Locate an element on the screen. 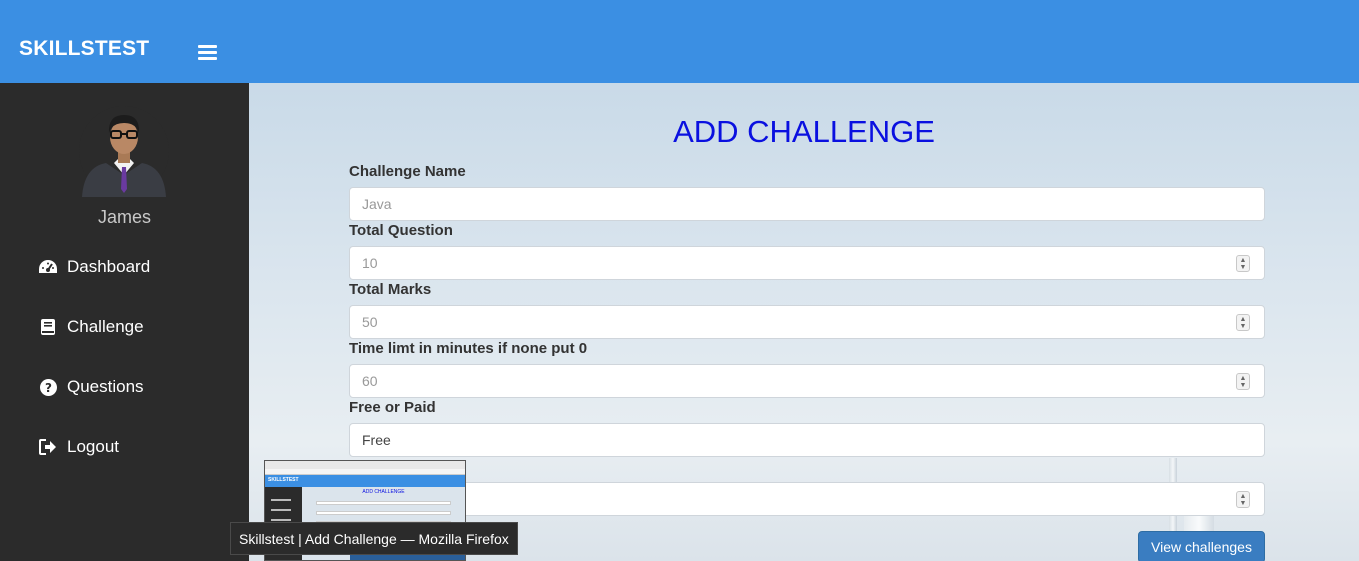 This screenshot has width=1359, height=561. free-or-paid-input: Free is located at coordinates (807, 440).